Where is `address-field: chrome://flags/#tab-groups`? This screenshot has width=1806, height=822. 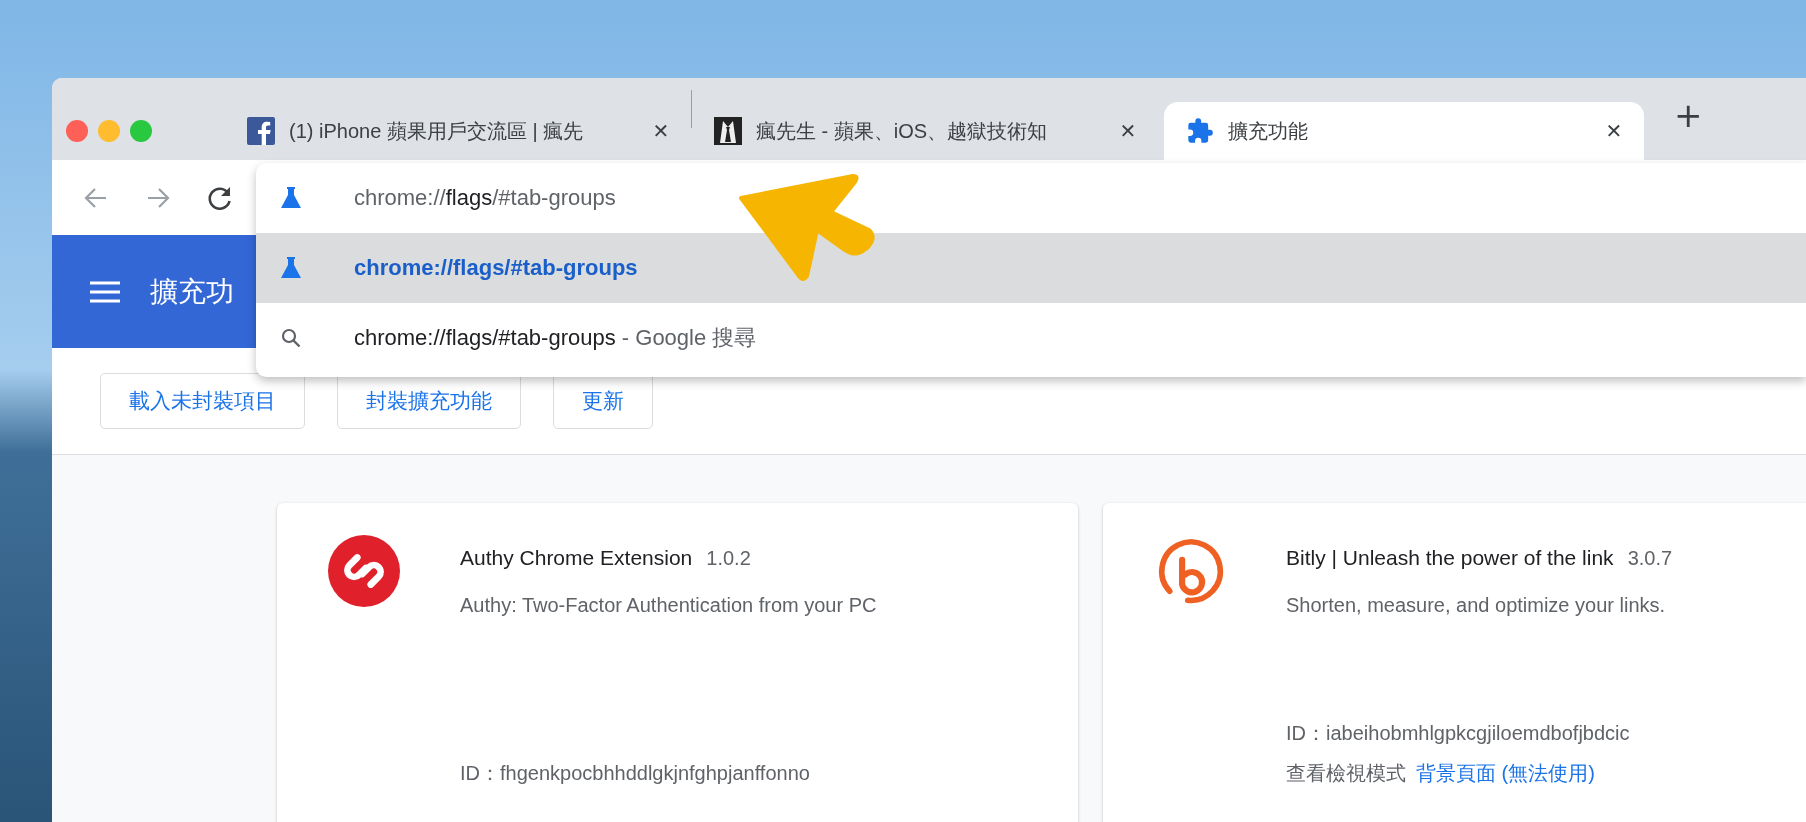
address-field: chrome://flags/#tab-groups is located at coordinates (485, 198).